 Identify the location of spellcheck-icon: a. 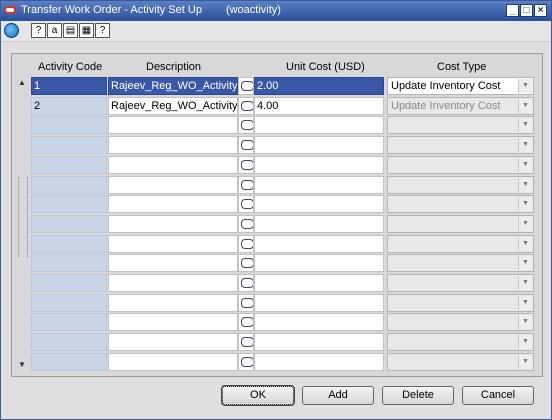
(54, 30).